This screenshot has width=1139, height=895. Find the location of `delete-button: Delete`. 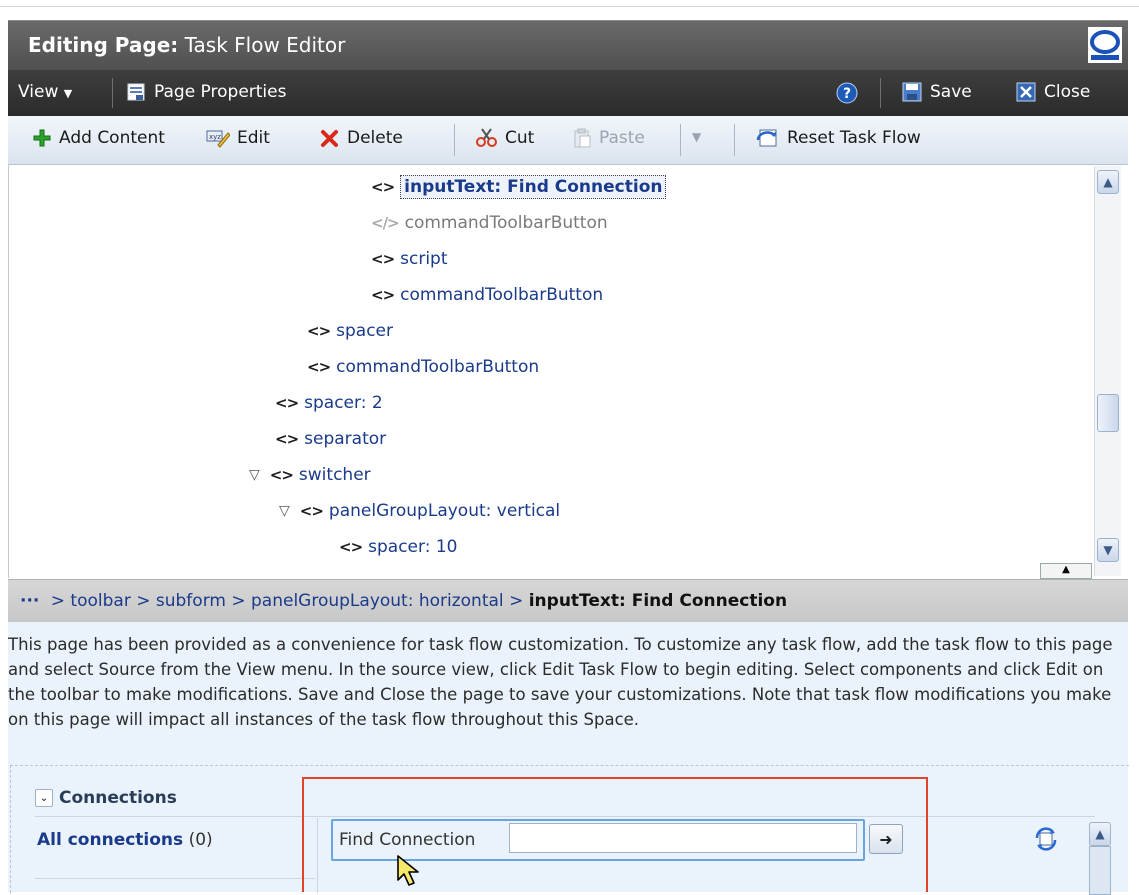

delete-button: Delete is located at coordinates (361, 138).